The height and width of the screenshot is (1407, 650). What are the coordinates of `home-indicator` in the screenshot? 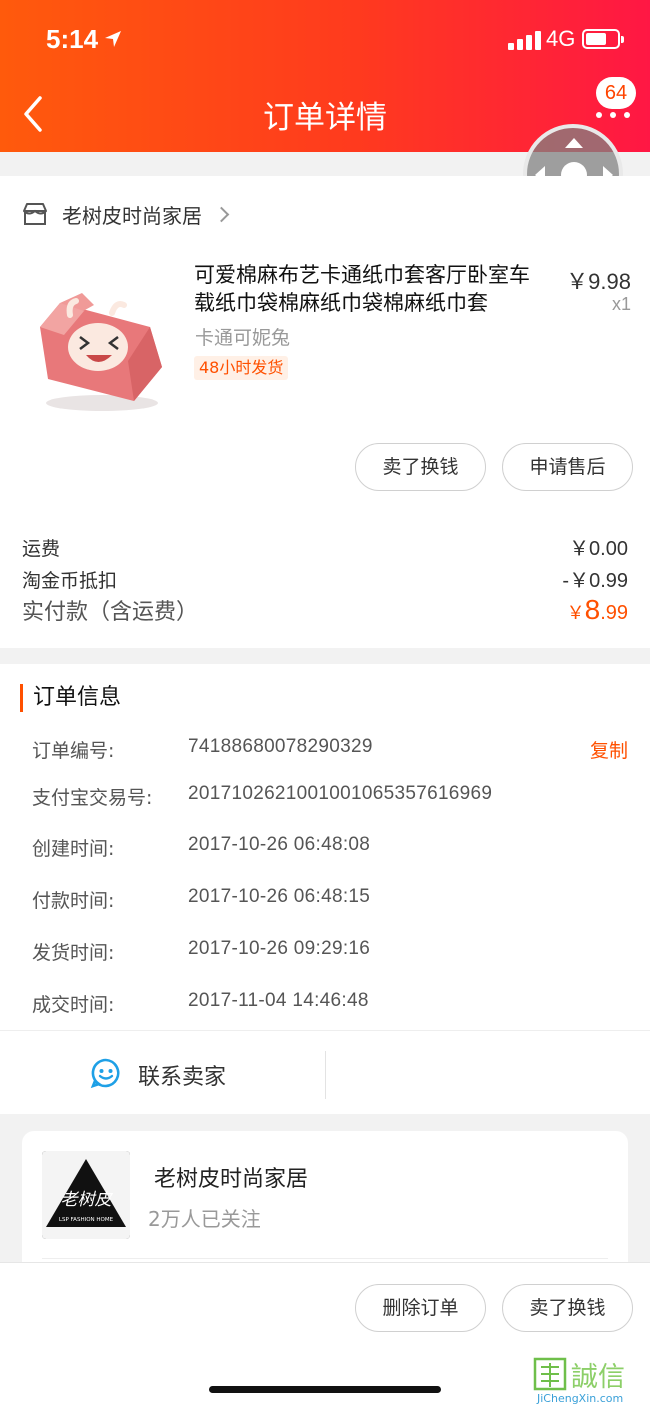 It's located at (325, 1389).